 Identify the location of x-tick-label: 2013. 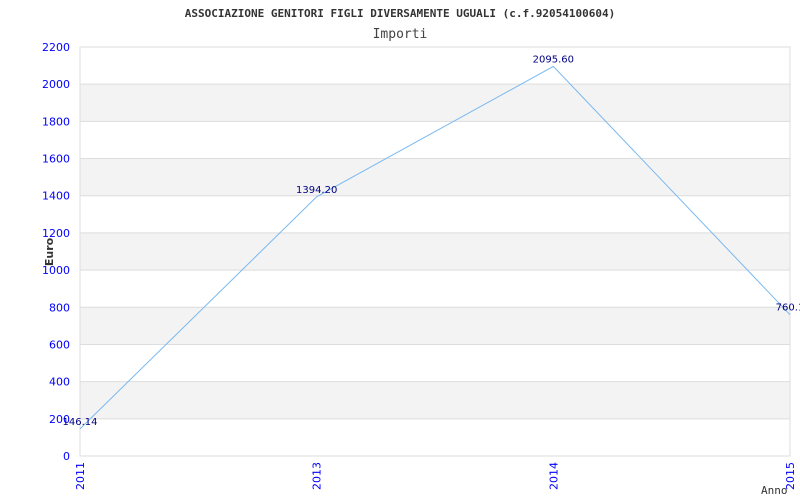
(317, 476).